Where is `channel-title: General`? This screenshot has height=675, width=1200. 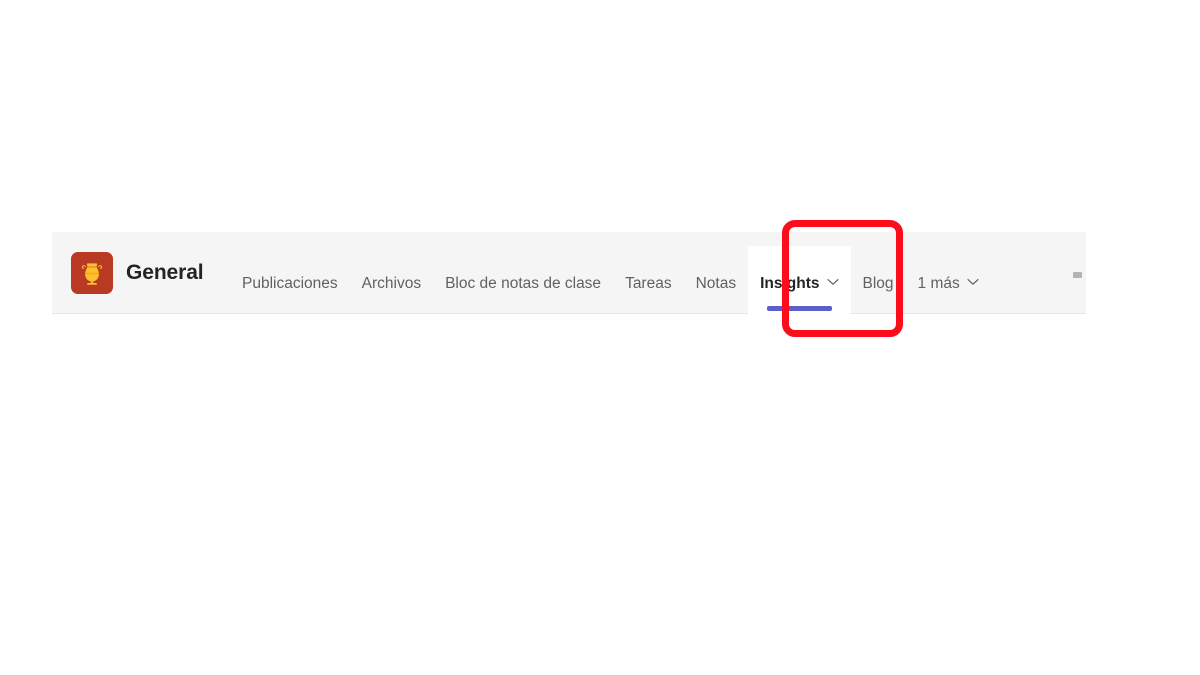 channel-title: General is located at coordinates (165, 272).